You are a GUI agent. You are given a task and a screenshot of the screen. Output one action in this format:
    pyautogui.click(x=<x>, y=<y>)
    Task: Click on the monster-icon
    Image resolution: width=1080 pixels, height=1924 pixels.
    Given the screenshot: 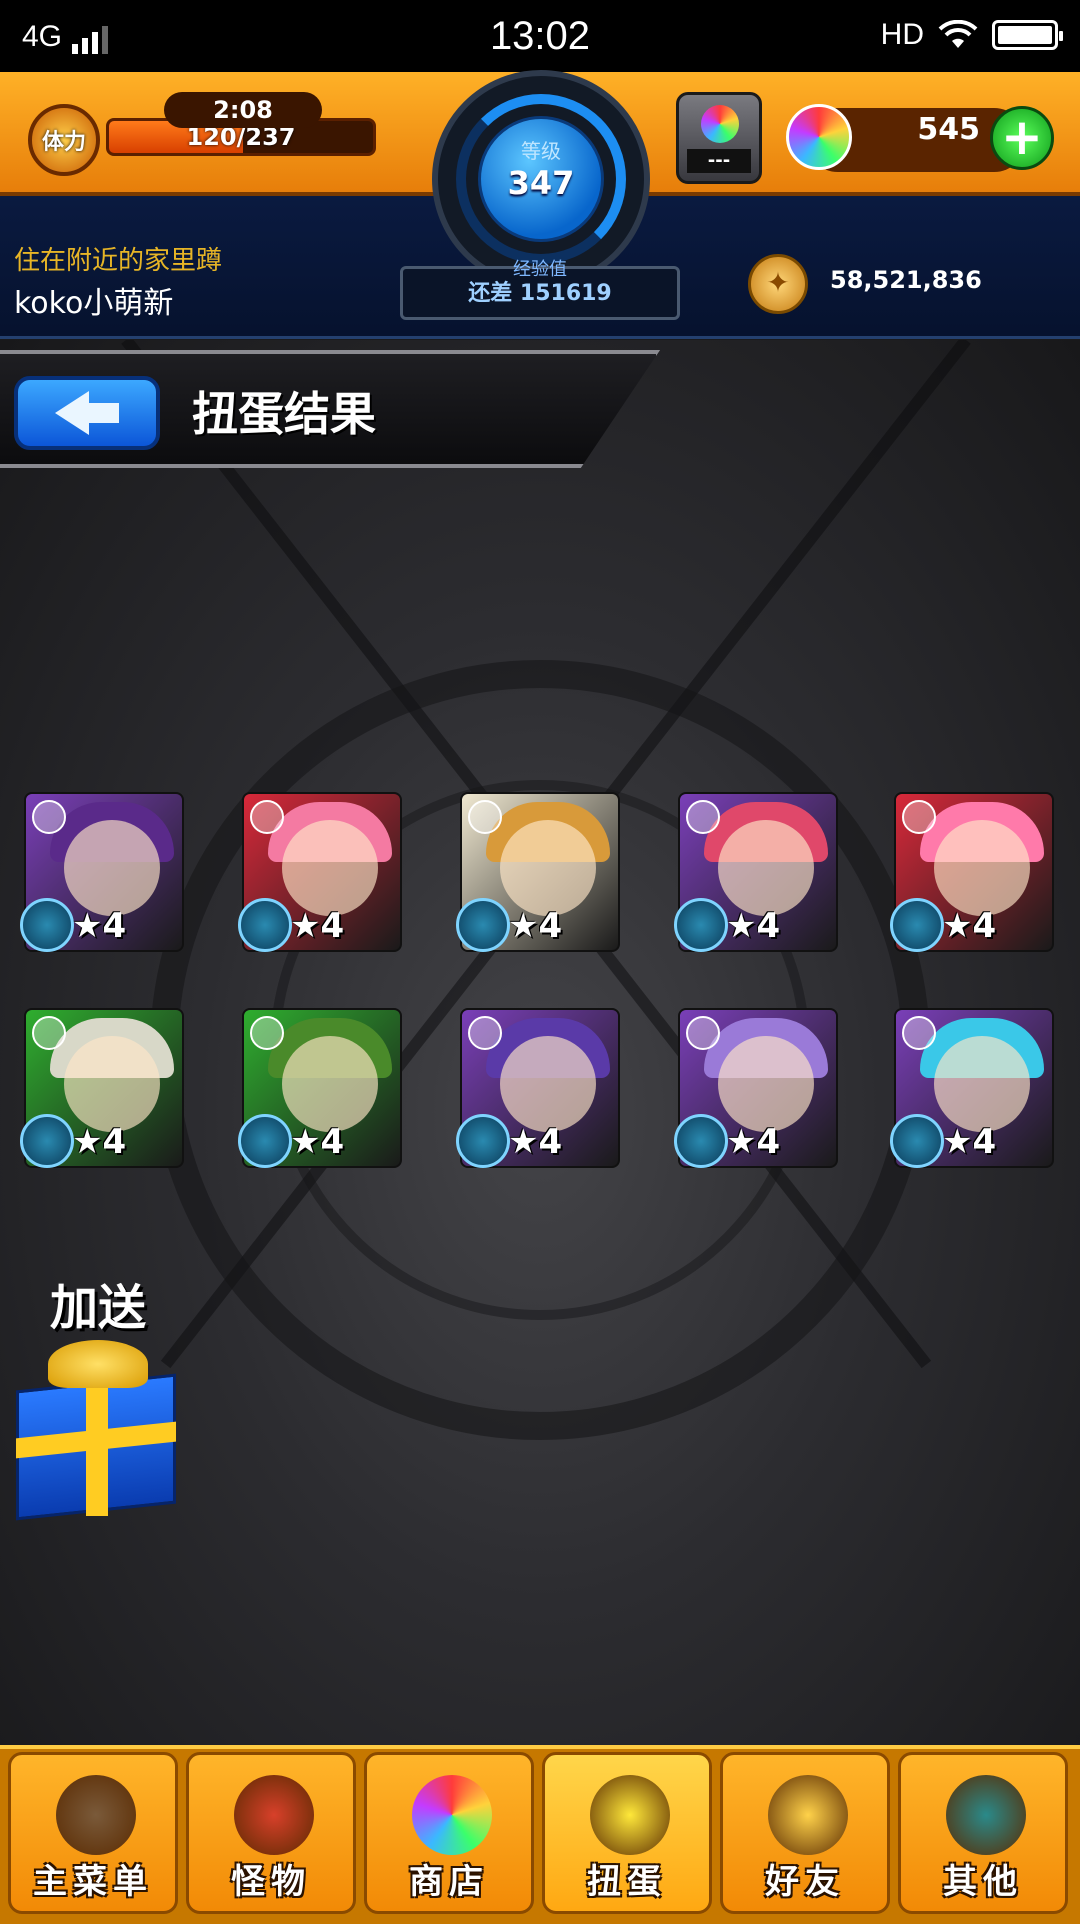 What is the action you would take?
    pyautogui.click(x=274, y=1815)
    